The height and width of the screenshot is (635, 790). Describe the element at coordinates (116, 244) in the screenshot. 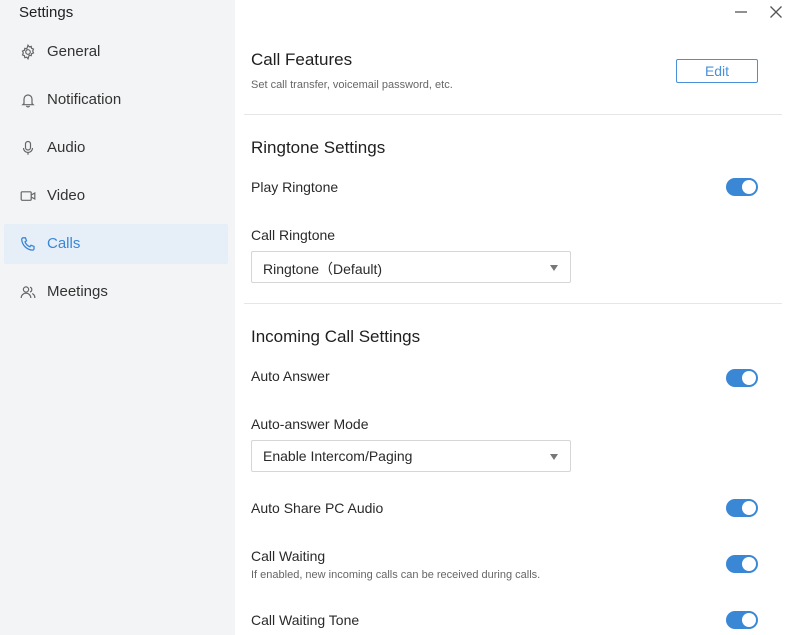

I see `sidebar-item-calls: Calls` at that location.